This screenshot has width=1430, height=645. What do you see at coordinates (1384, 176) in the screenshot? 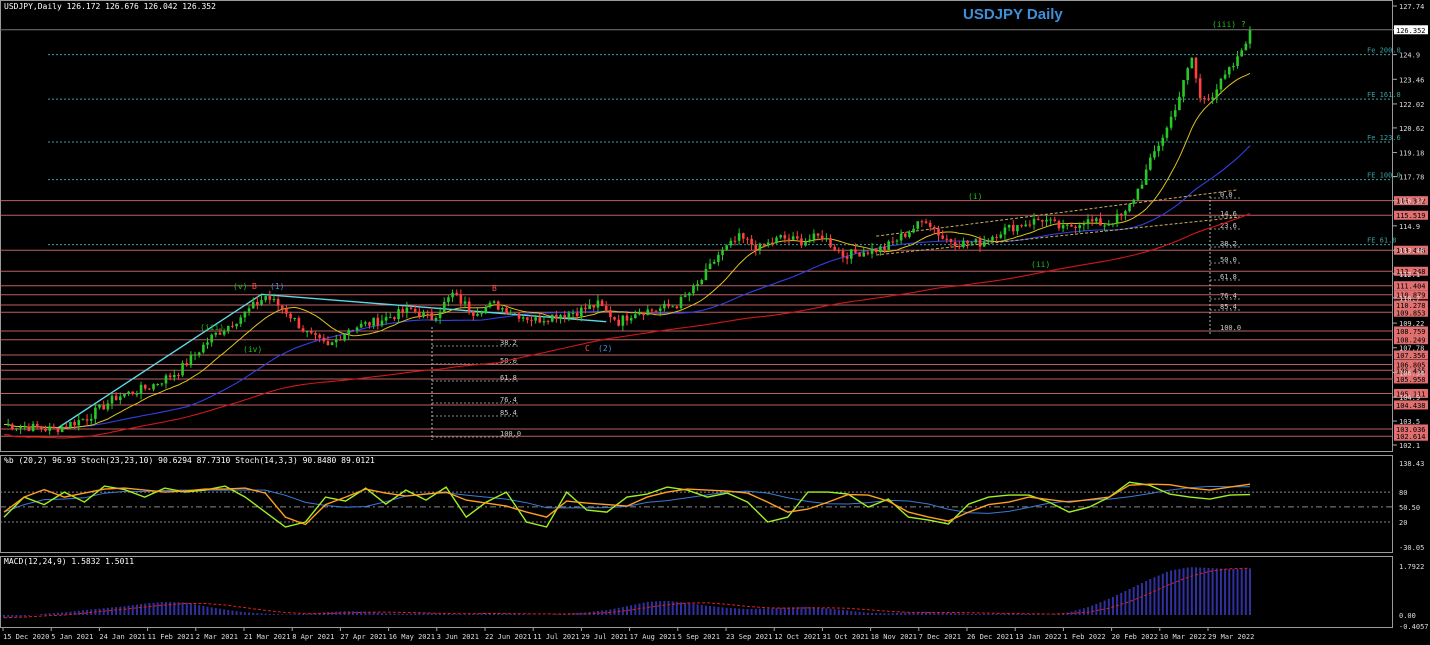
I see `fib-label: FE 100.0` at bounding box center [1384, 176].